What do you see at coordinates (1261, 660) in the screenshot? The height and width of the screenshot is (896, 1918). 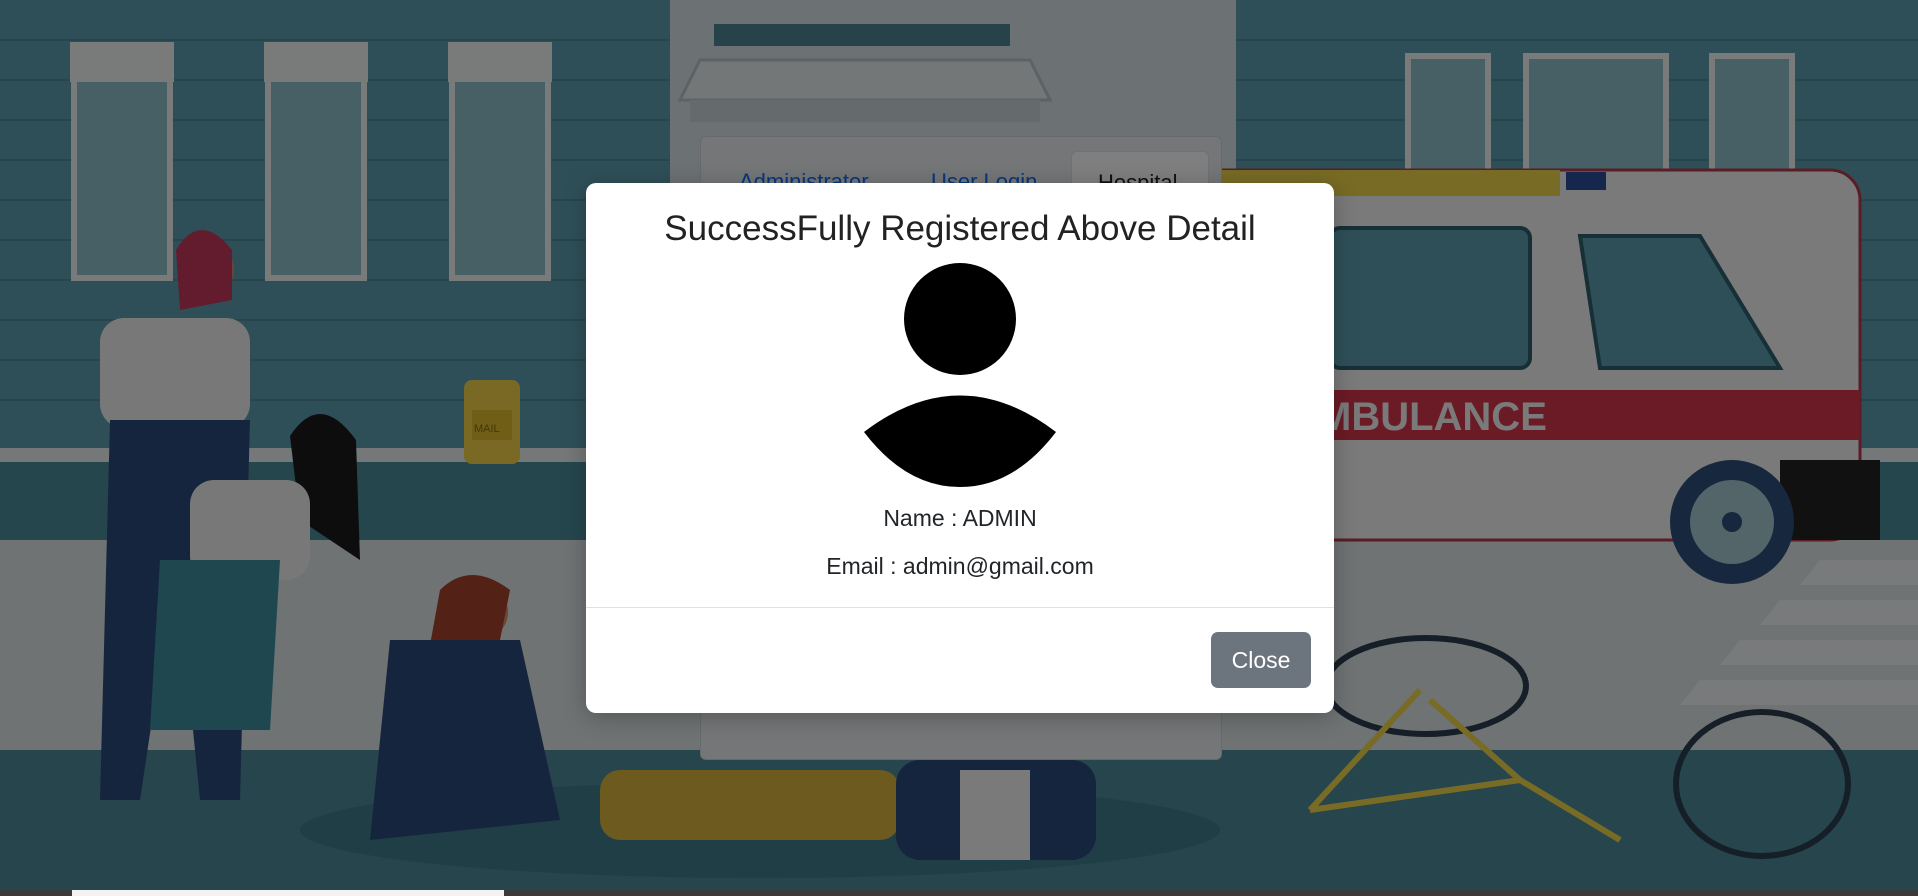 I see `close-button: Close` at bounding box center [1261, 660].